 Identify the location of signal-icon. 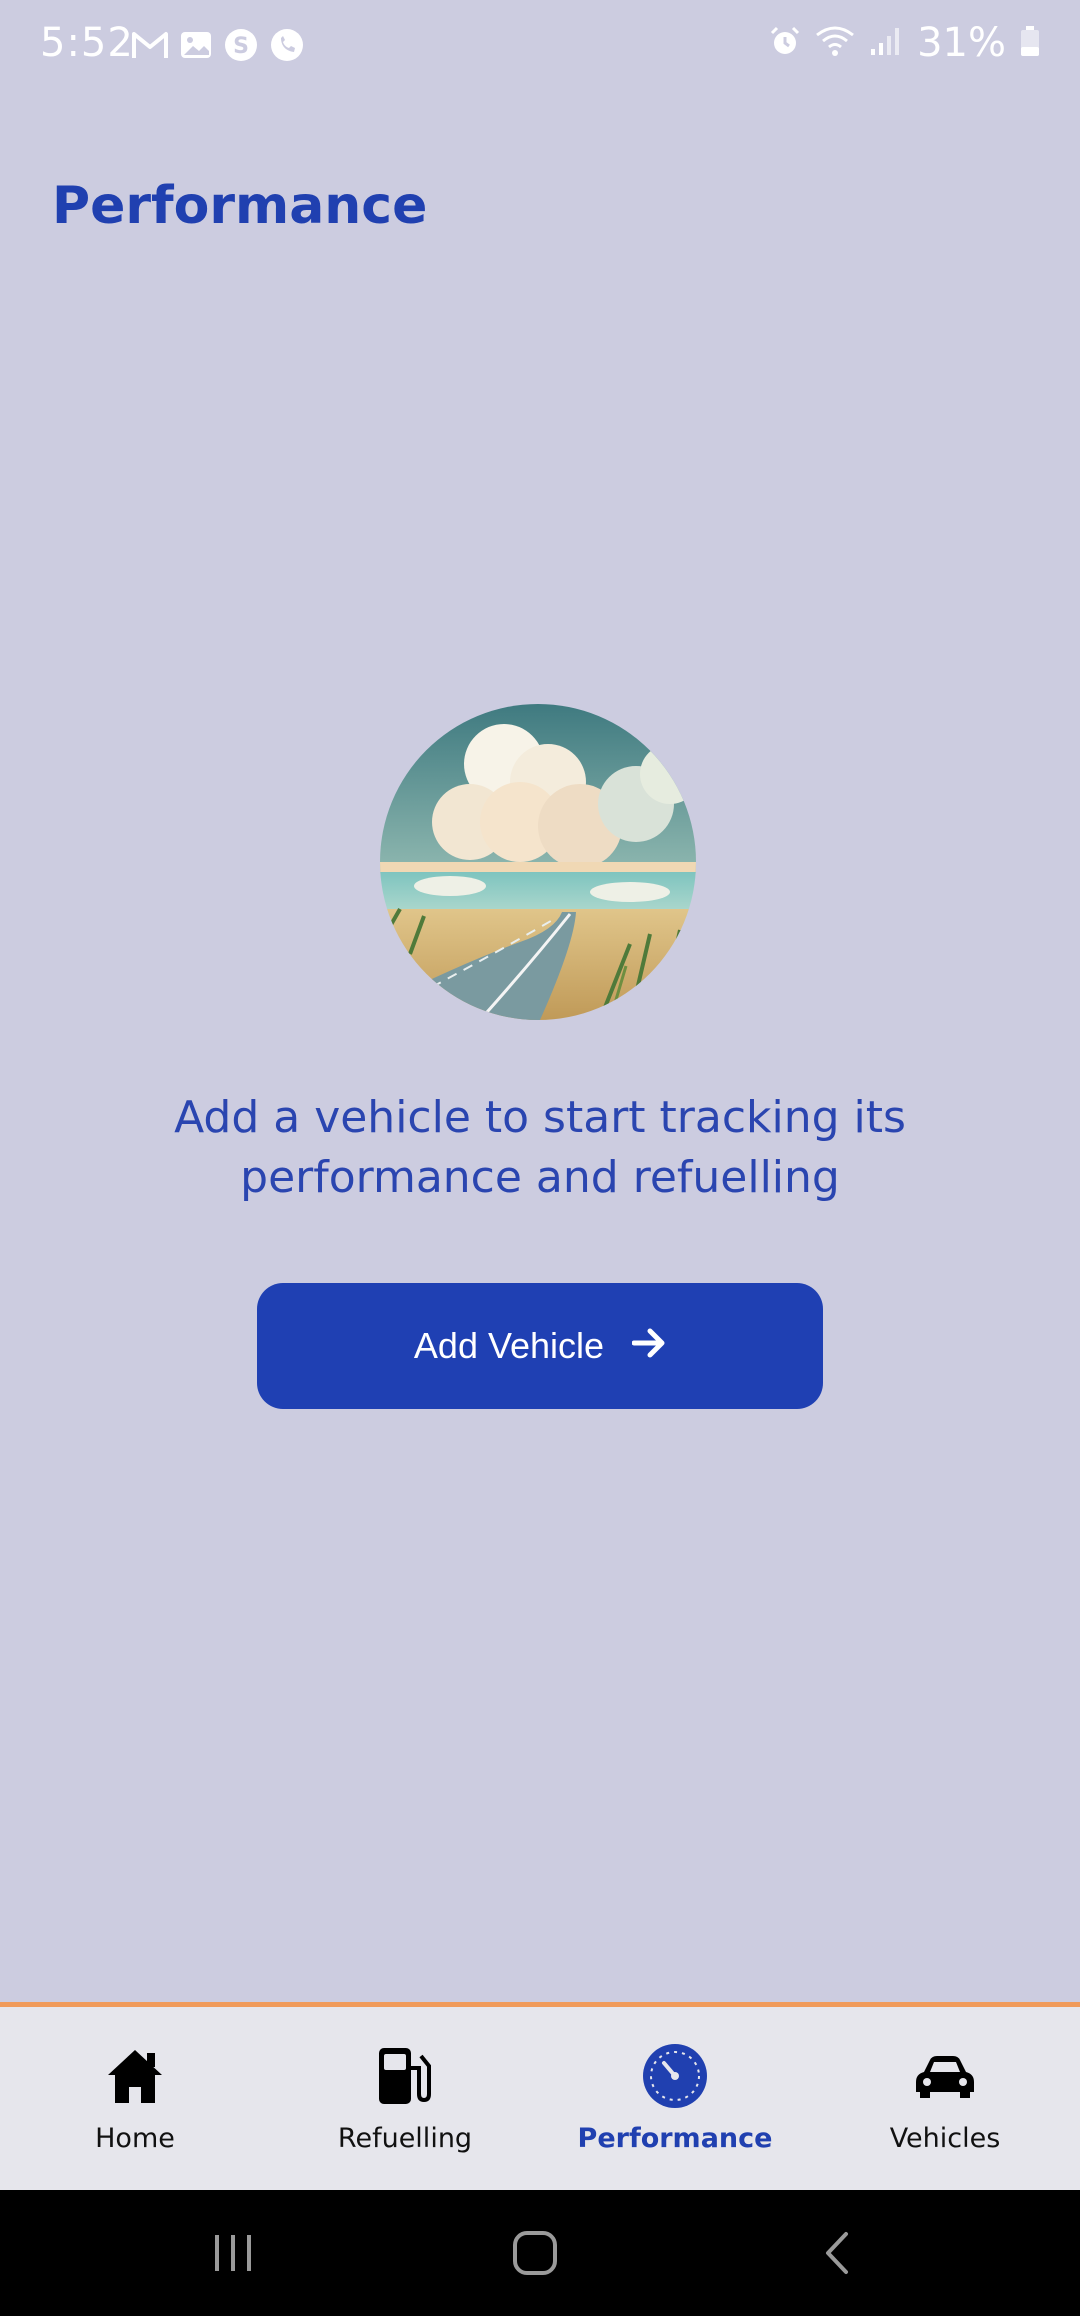
(886, 43).